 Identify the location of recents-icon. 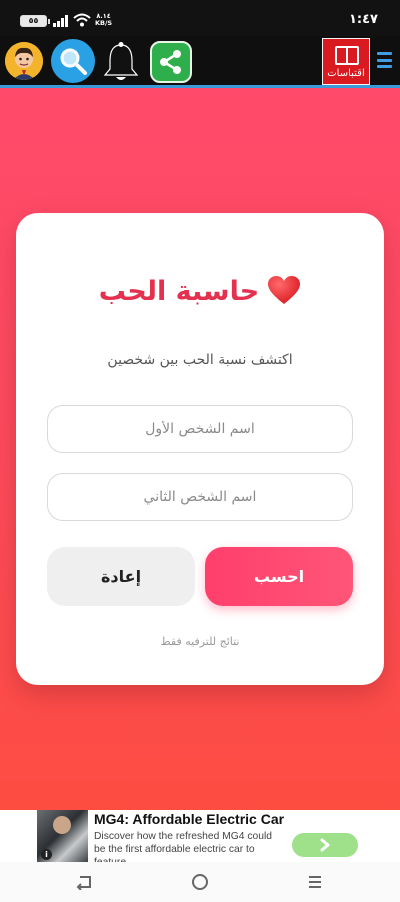
(315, 882).